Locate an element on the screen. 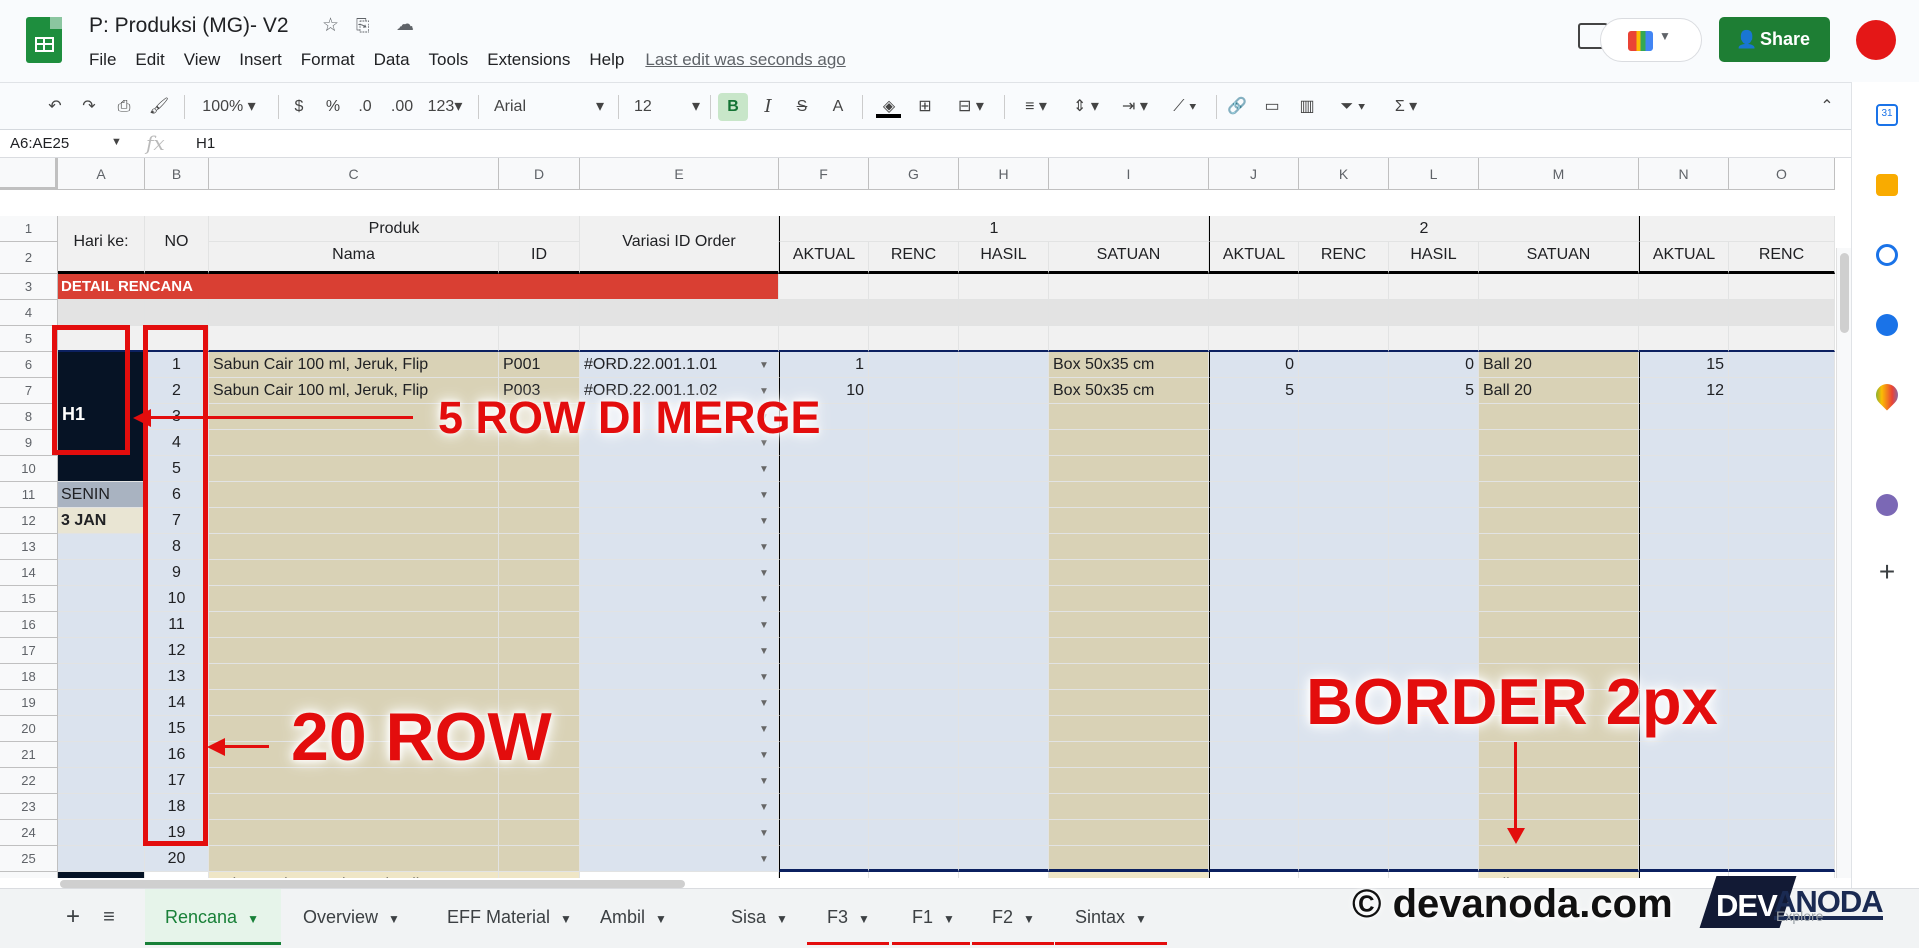 Image resolution: width=1919 pixels, height=948 pixels. row-header: 13 is located at coordinates (29, 547).